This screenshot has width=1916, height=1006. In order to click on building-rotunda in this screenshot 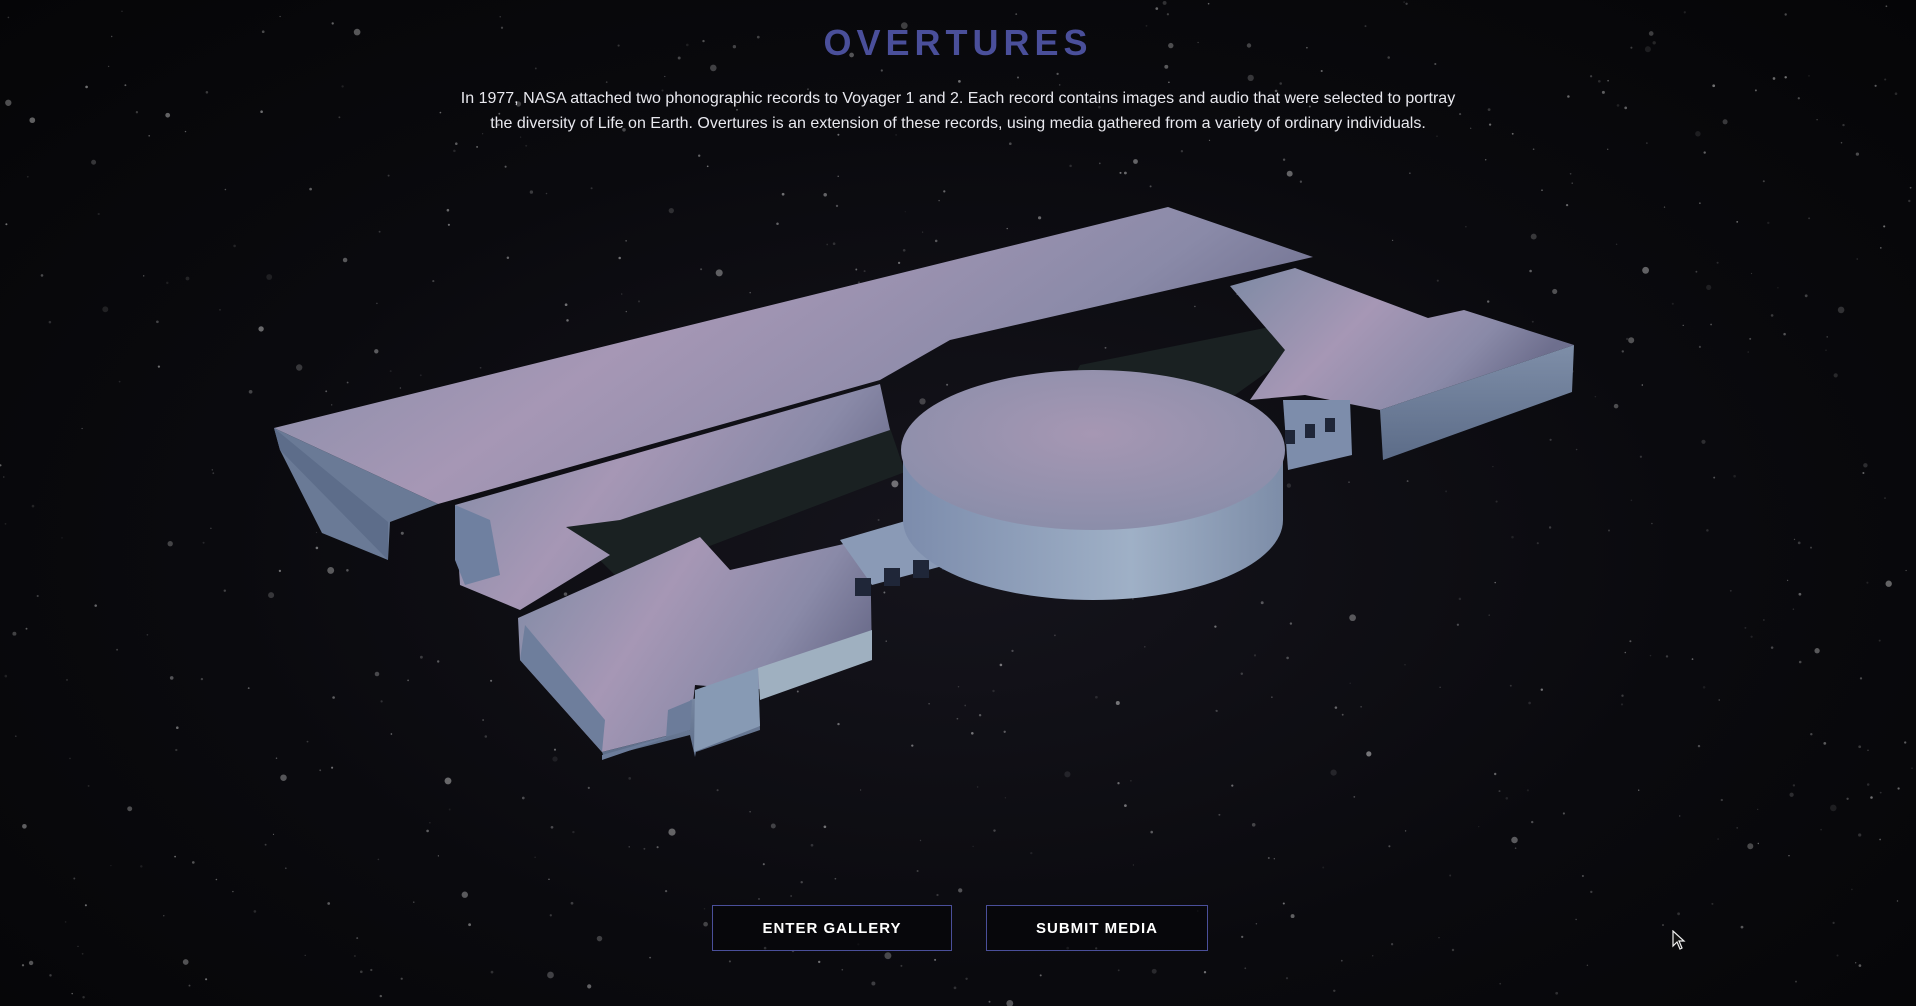, I will do `click(1093, 485)`.